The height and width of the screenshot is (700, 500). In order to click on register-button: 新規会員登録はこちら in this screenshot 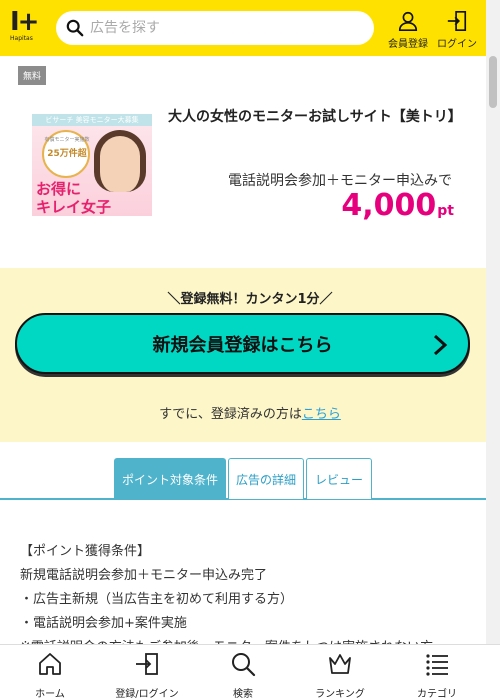, I will do `click(242, 343)`.